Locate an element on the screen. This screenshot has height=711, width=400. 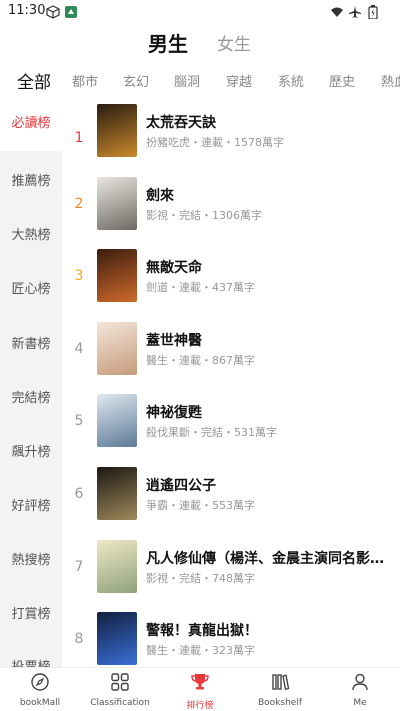
book-row: 1 太荒吞天訣 扮豬吃虎・連載・1578萬字 is located at coordinates (231, 136).